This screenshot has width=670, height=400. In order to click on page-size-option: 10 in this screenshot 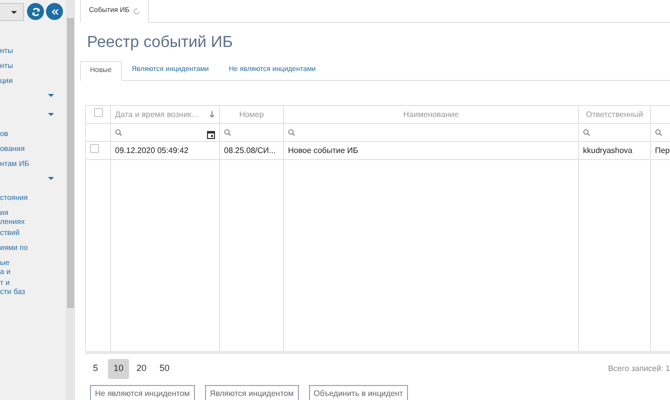, I will do `click(118, 369)`.